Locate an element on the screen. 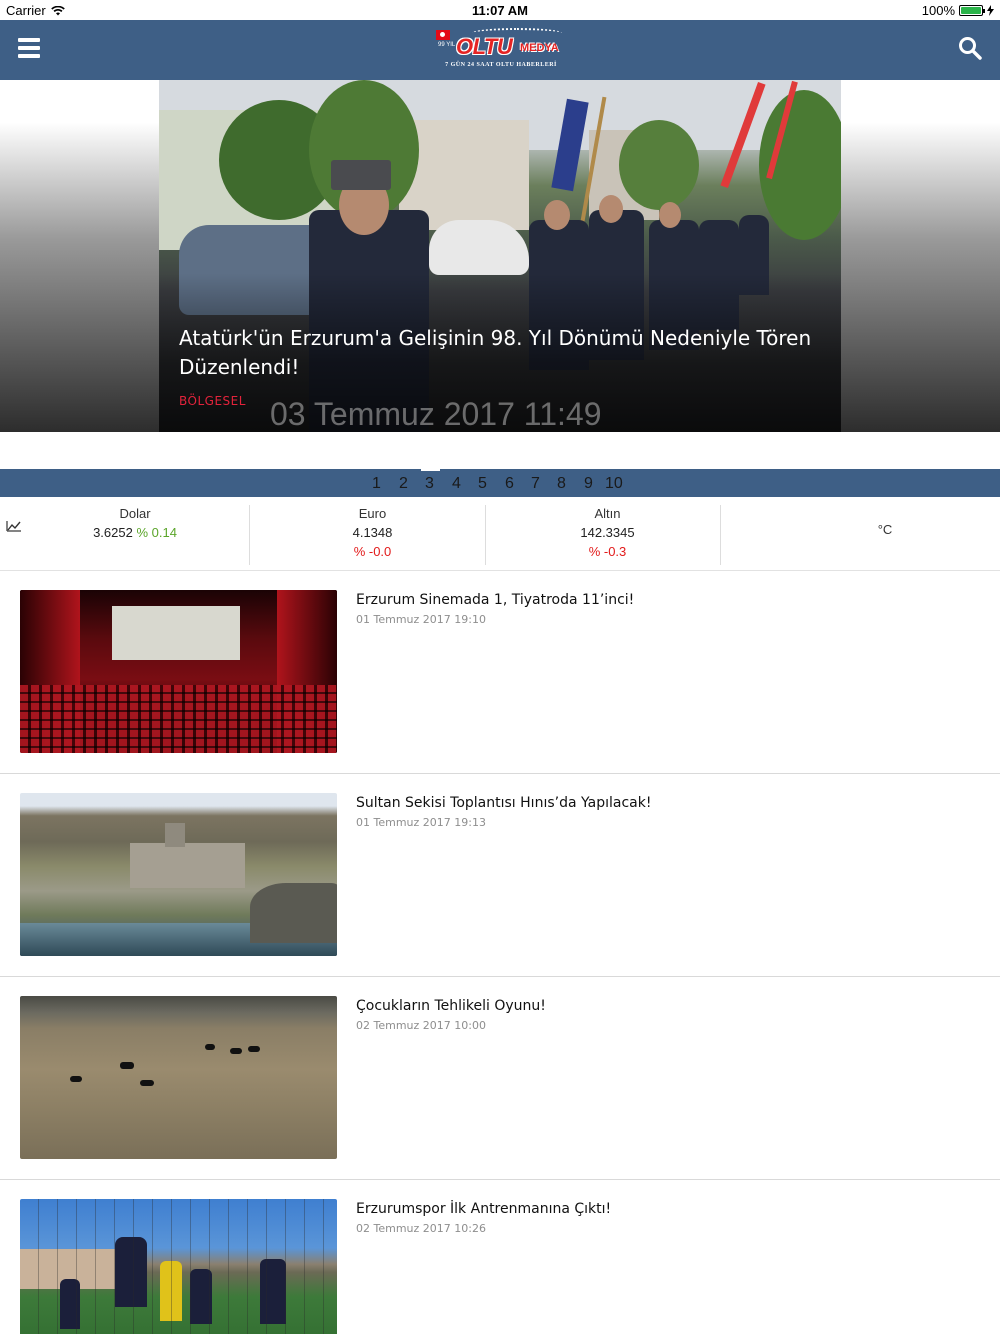 This screenshot has width=1000, height=1334. pager-page: 3 is located at coordinates (429, 484).